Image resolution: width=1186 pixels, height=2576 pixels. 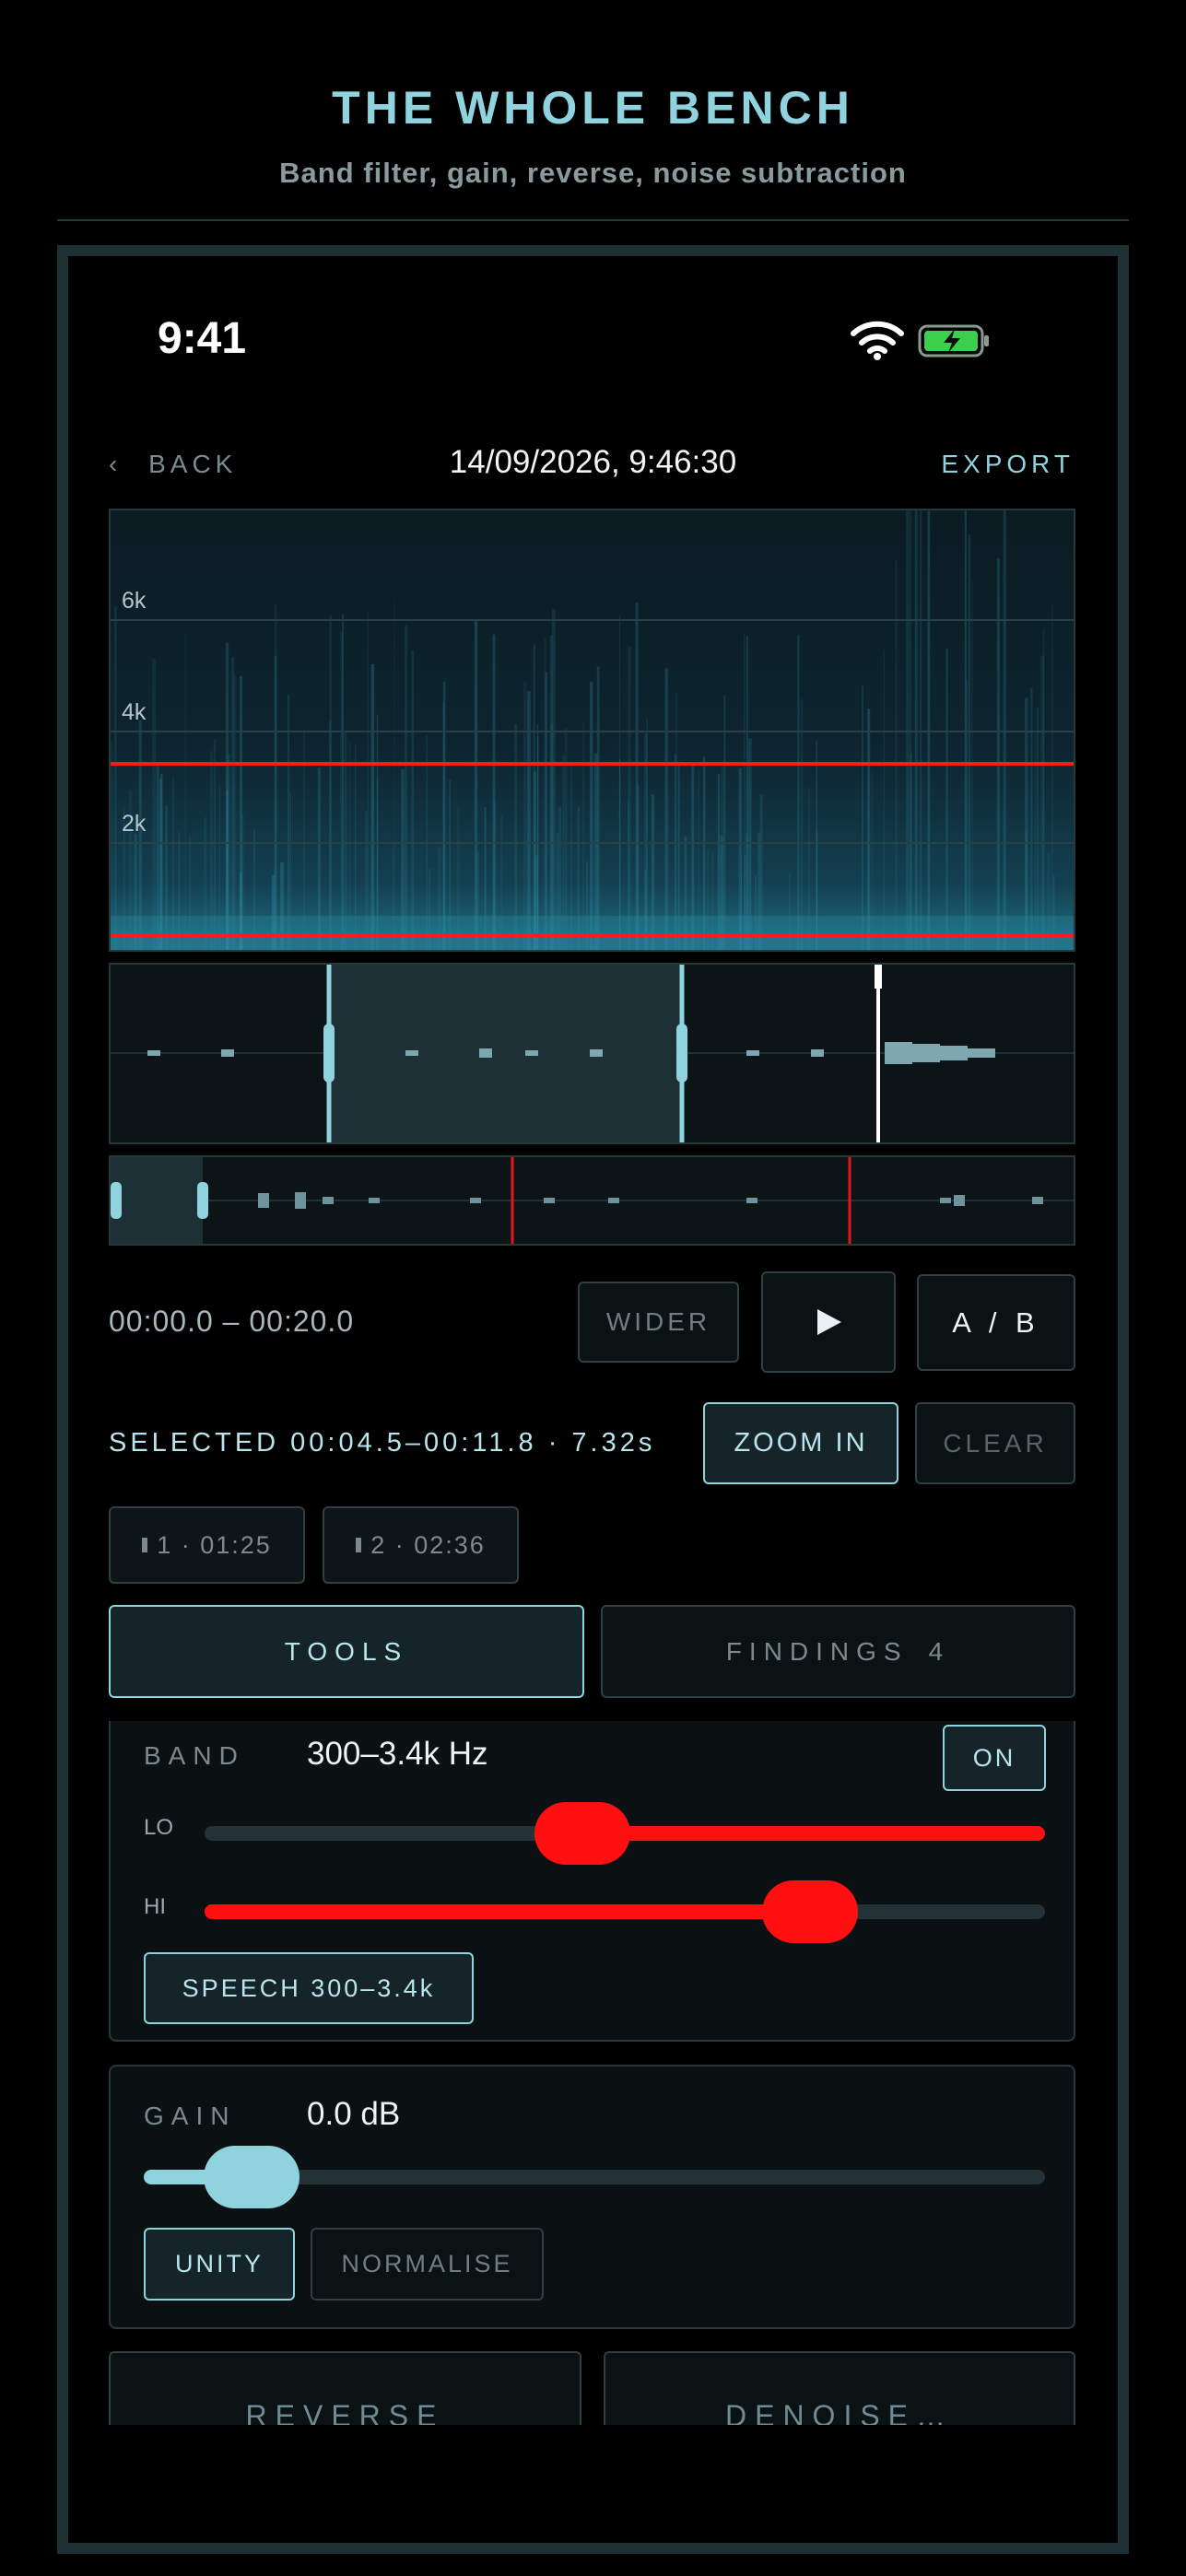 I want to click on gain-panel: GAIN 0.0 dB UNITY NORMALISE, so click(x=592, y=2197).